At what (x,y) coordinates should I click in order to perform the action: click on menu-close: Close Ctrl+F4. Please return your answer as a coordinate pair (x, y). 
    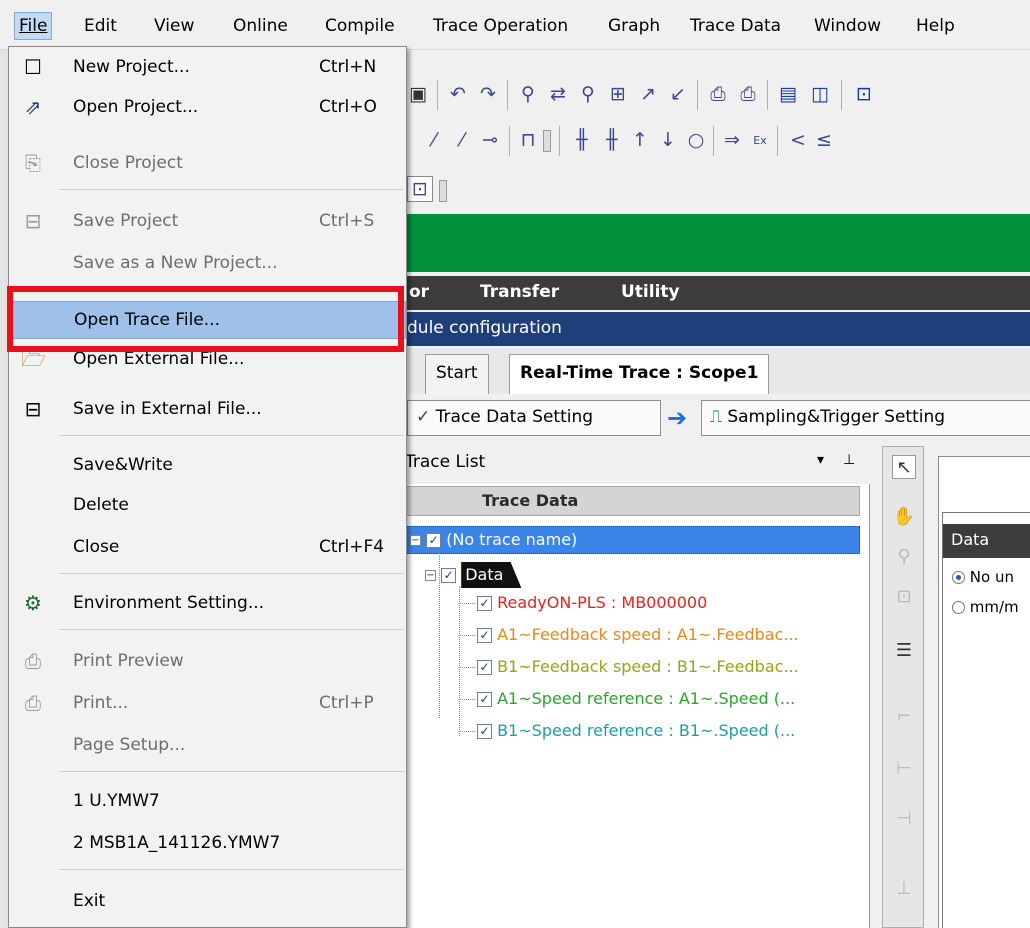
    Looking at the image, I should click on (207, 548).